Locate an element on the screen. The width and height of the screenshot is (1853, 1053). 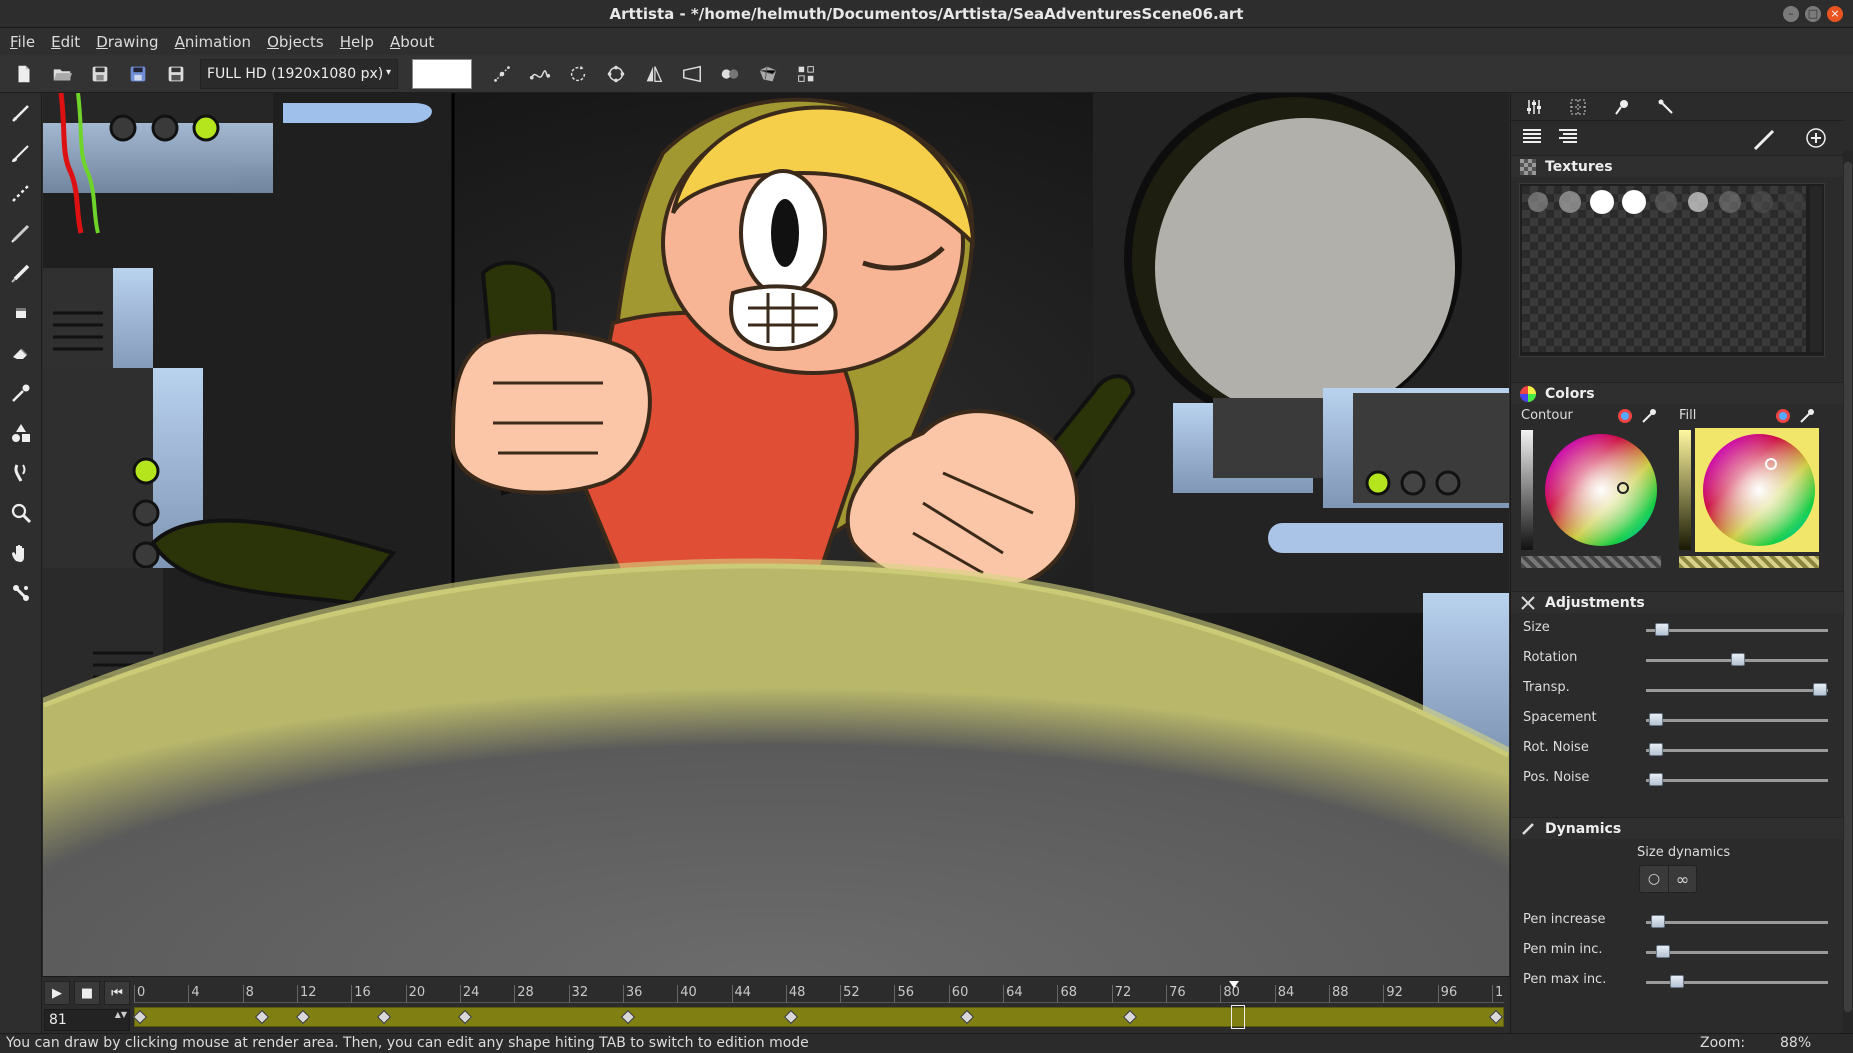
select-points-button is located at coordinates (502, 74).